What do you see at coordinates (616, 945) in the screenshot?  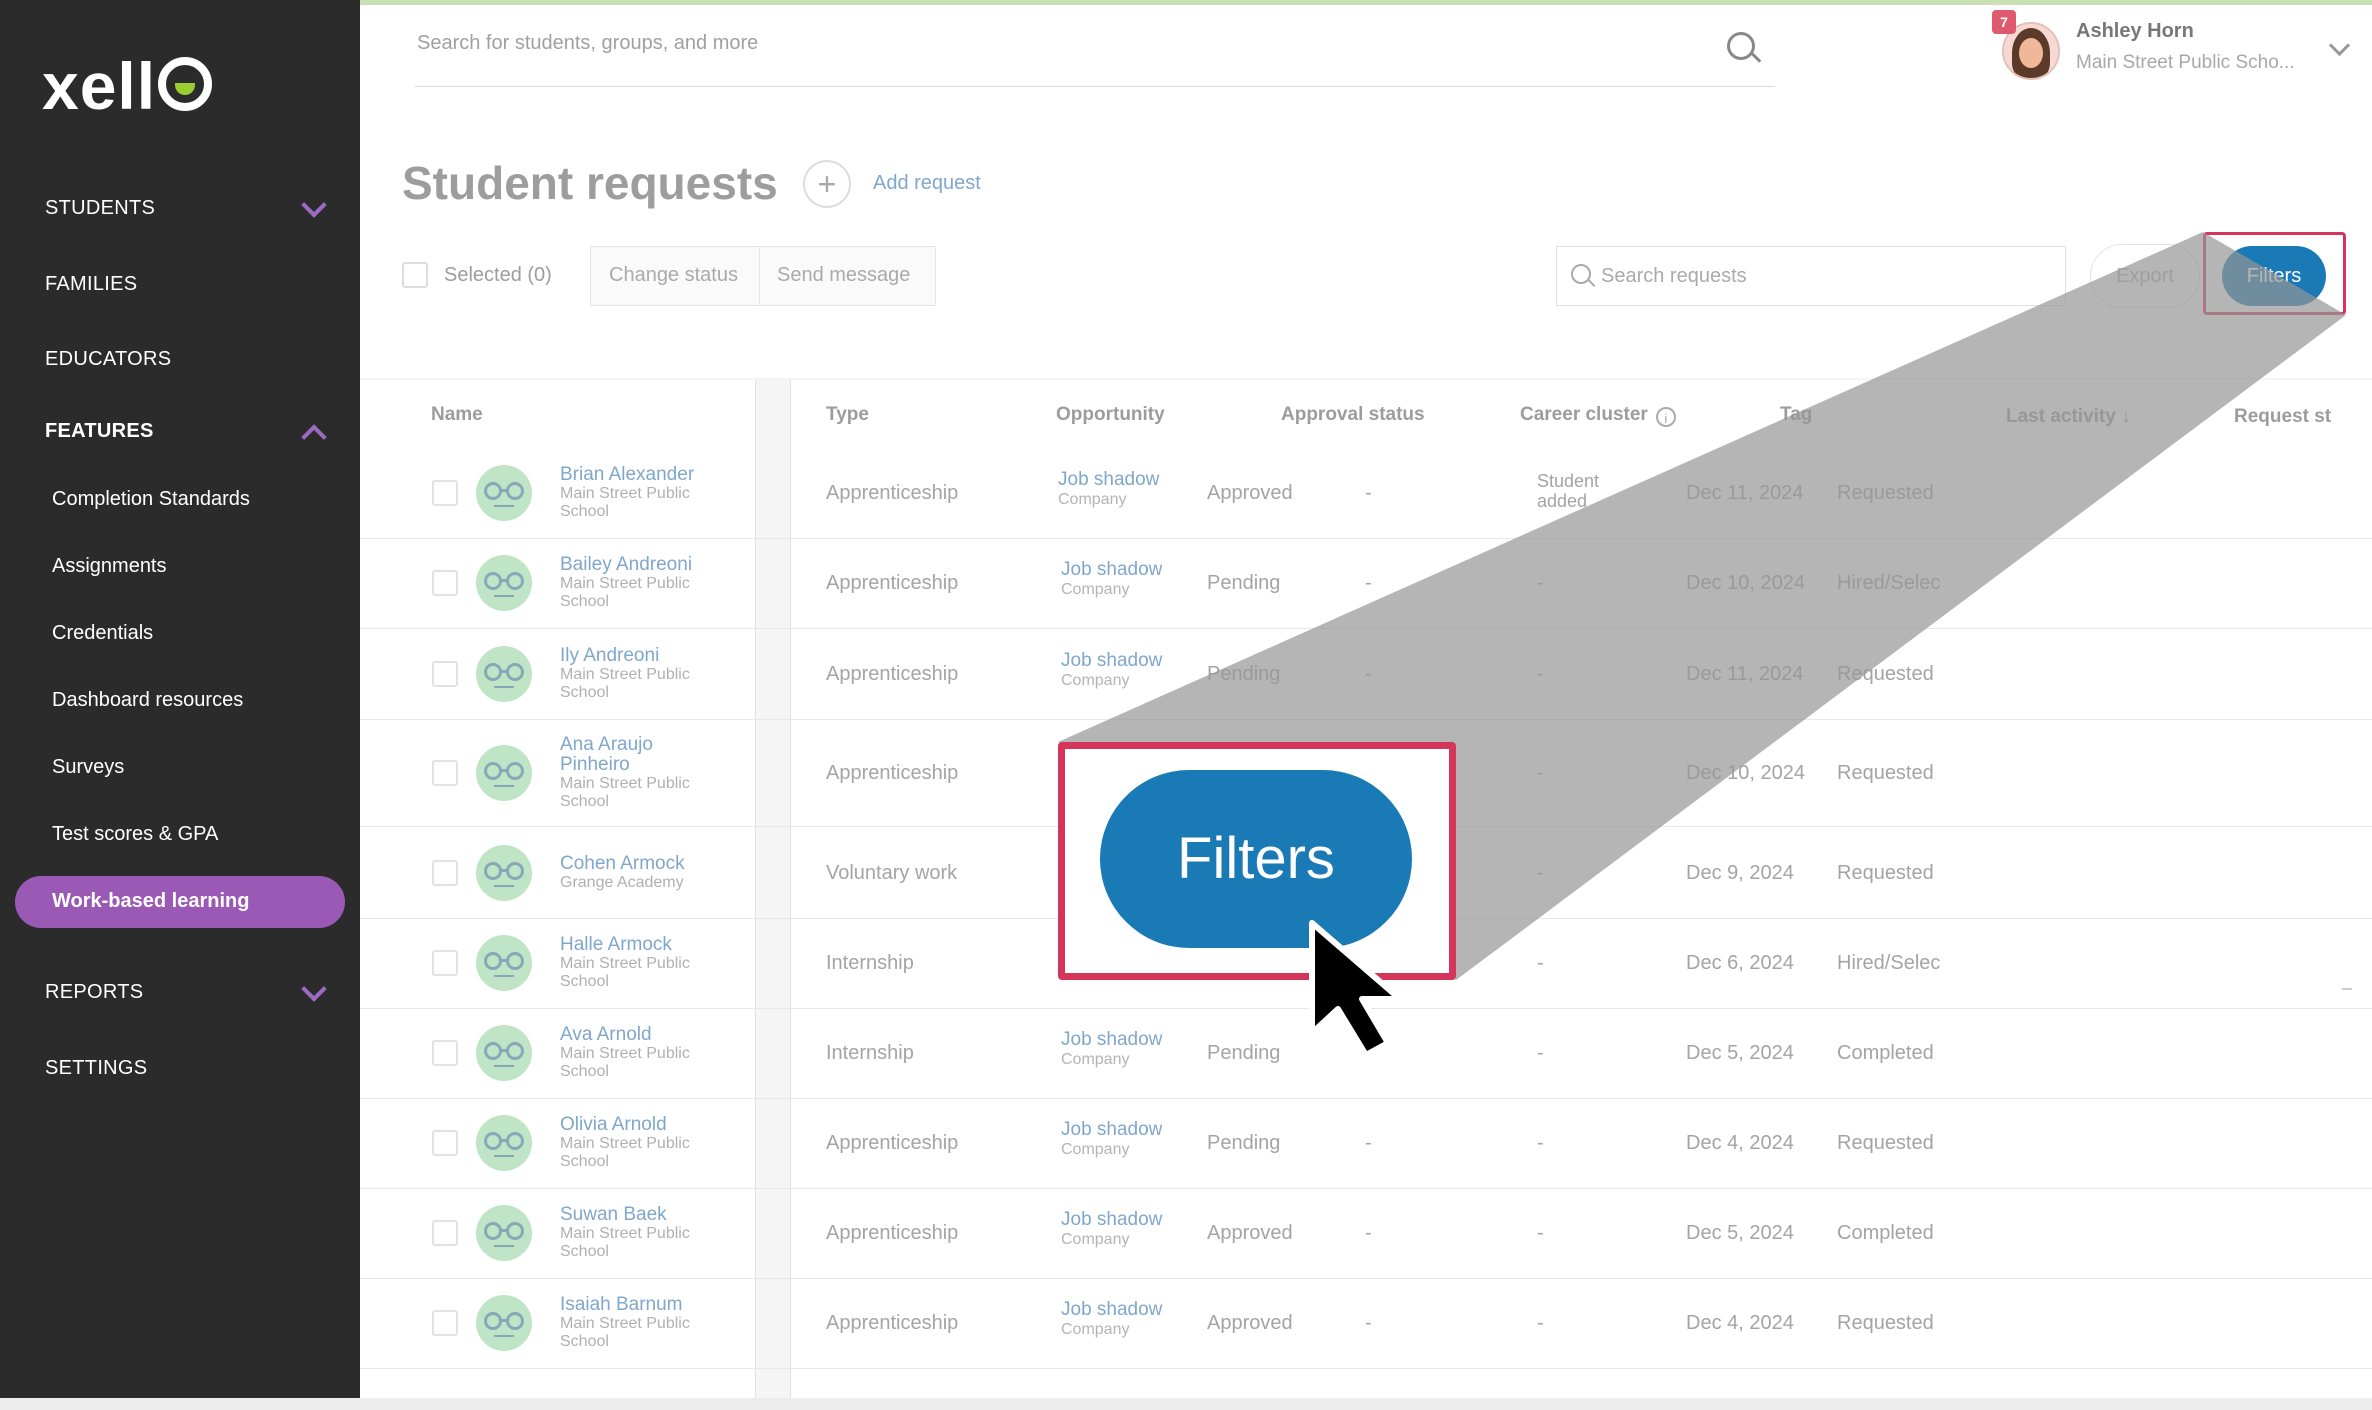 I see `student-name-link: Halle Armock` at bounding box center [616, 945].